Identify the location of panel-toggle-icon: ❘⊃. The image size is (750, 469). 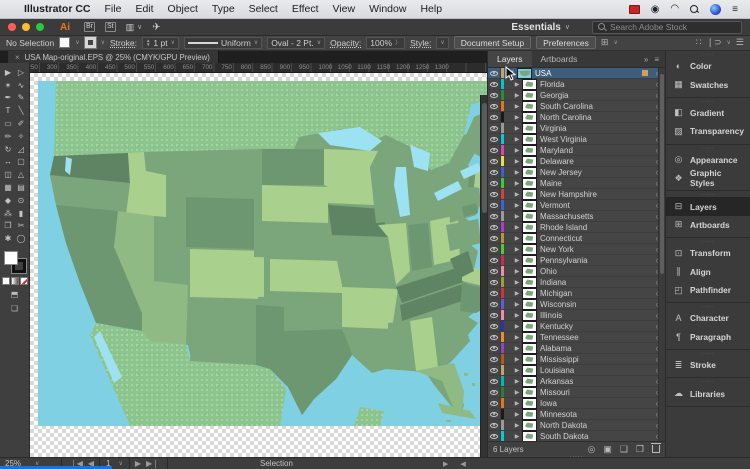
(713, 42).